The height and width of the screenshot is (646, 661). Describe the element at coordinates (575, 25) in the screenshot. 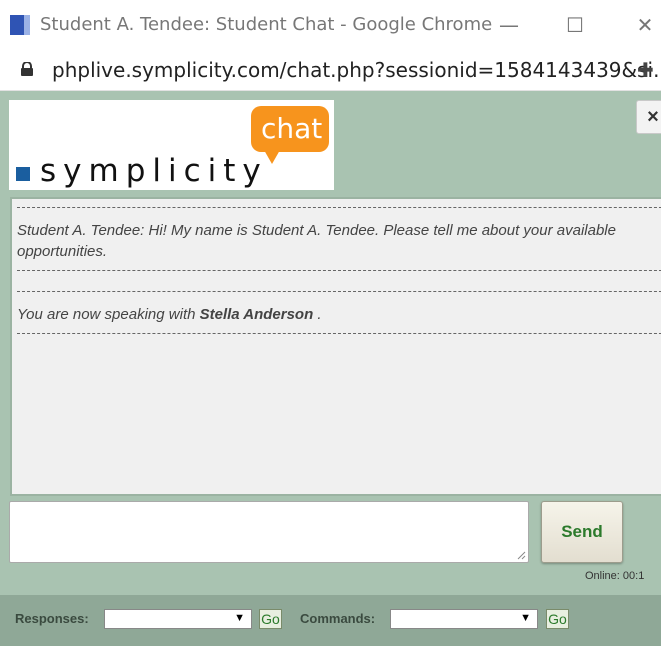

I see `maximize-button: ☐` at that location.